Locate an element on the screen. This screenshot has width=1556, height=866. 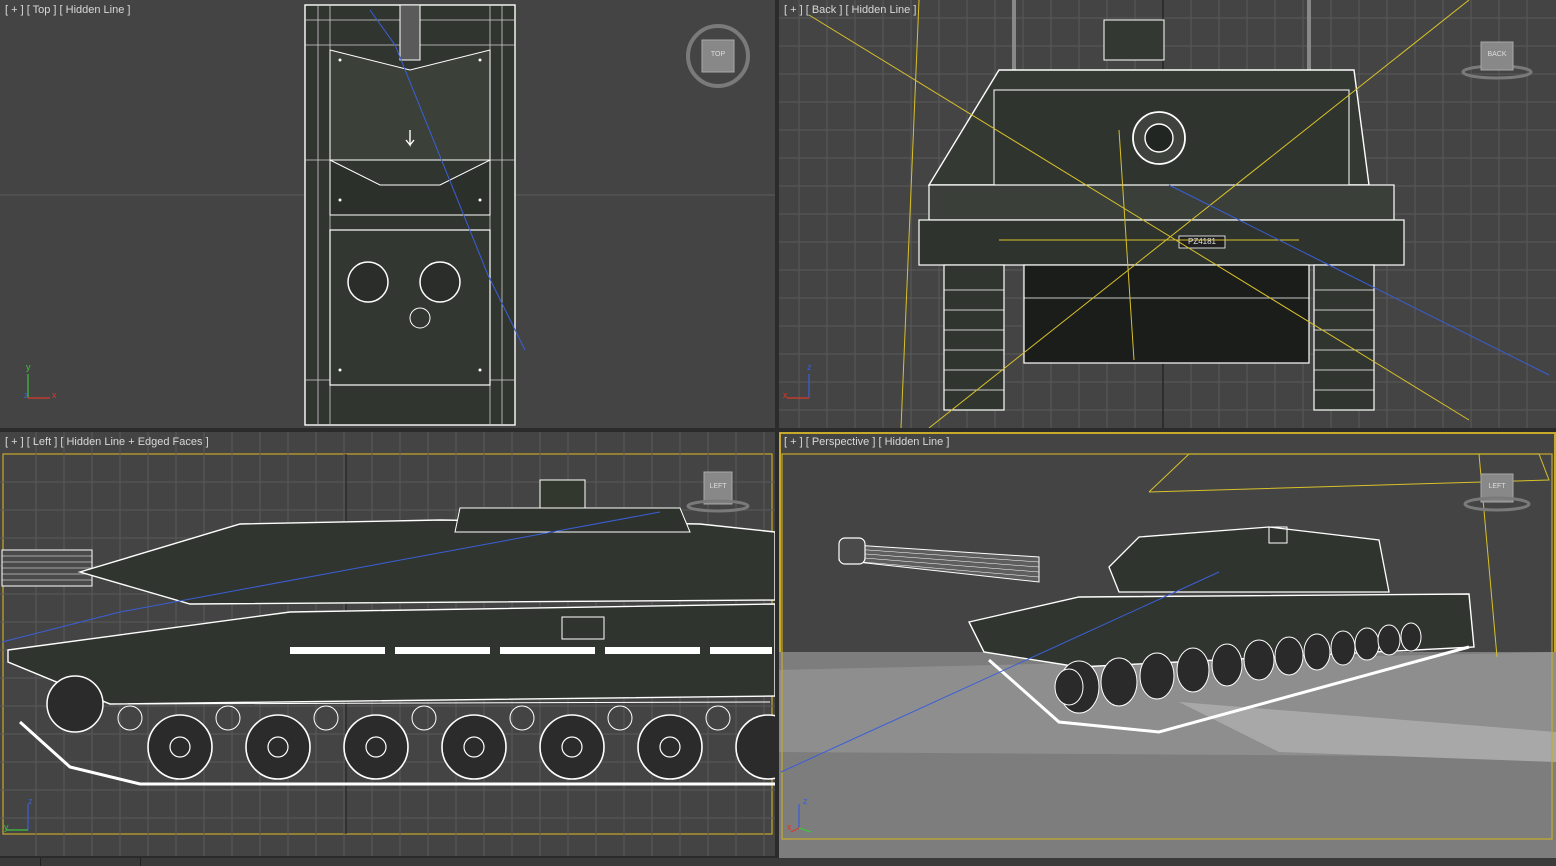
license-plate: PZ4181 is located at coordinates (1202, 241).